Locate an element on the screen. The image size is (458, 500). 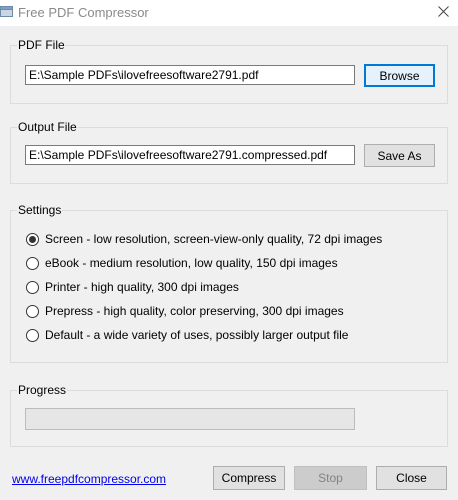
browse-button: Browse is located at coordinates (399, 75).